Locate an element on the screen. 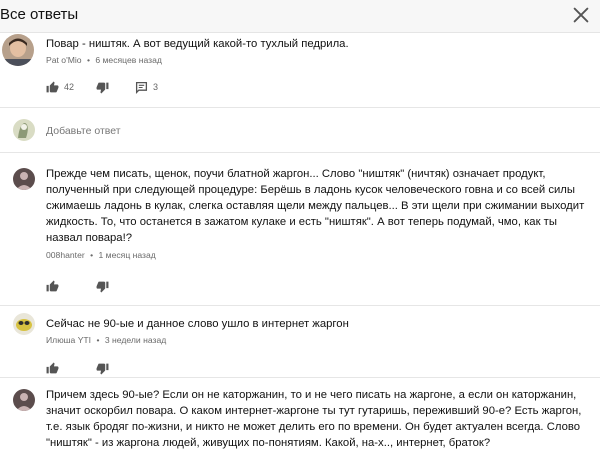  like-button: 42 is located at coordinates (60, 87).